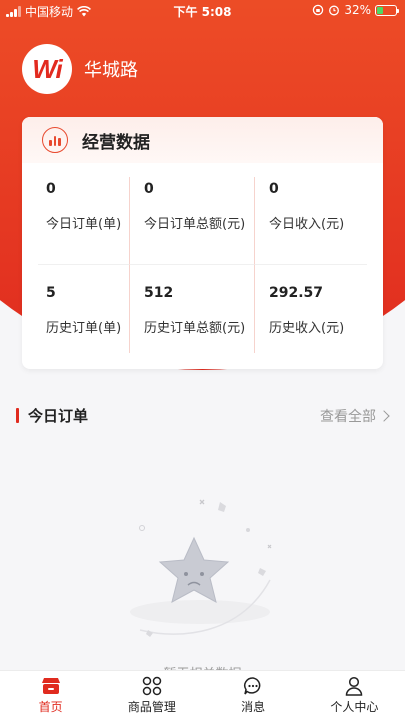 The width and height of the screenshot is (405, 720). I want to click on tab-label: 消息, so click(253, 707).